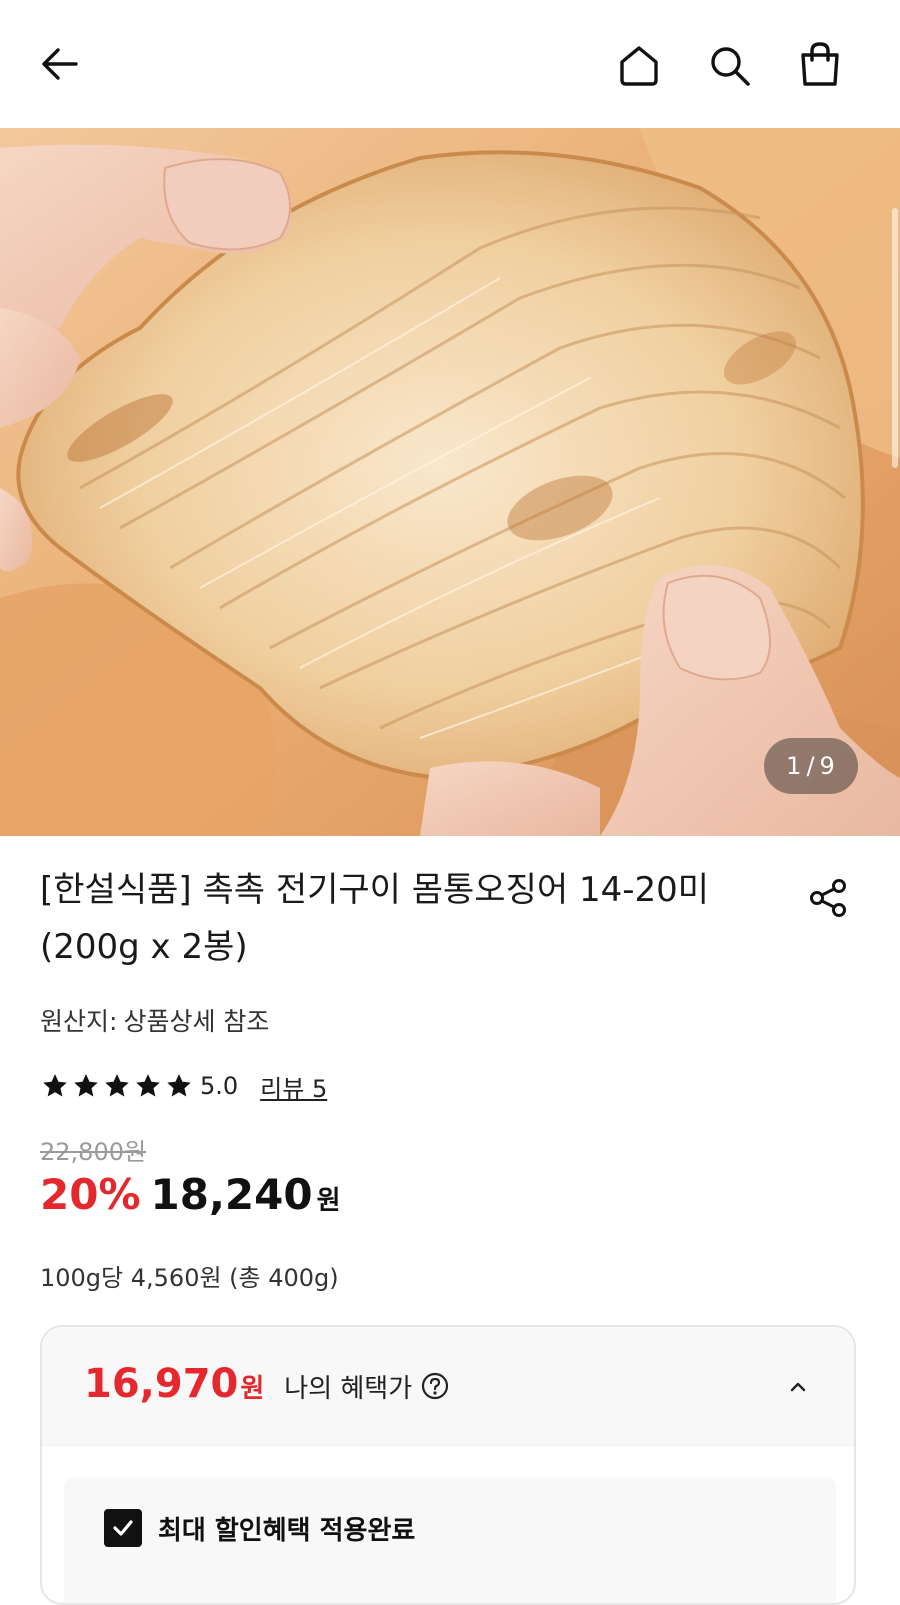 The width and height of the screenshot is (900, 1605). I want to click on rating-row: 5.0 리뷰 5, so click(183, 1086).